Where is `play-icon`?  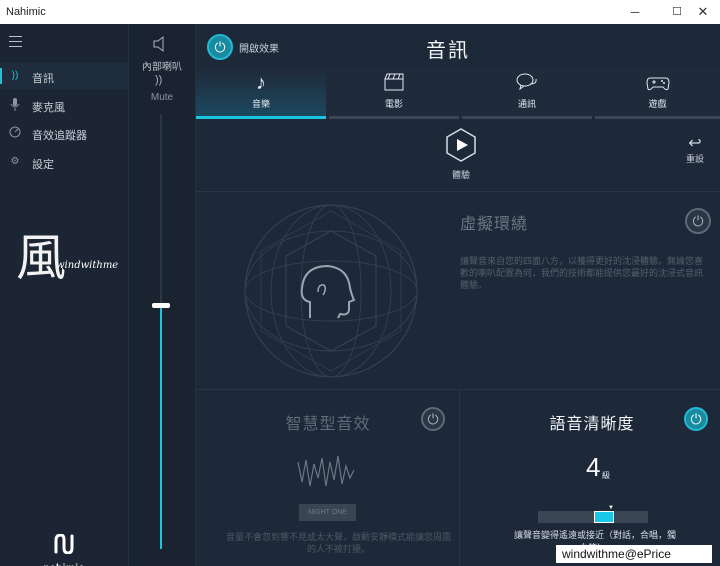 play-icon is located at coordinates (462, 145).